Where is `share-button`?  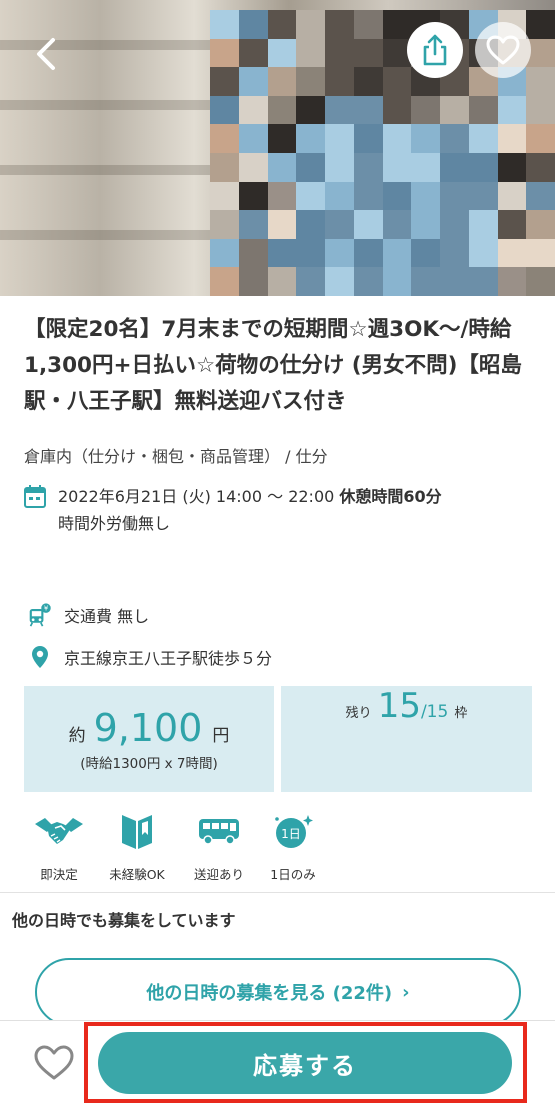 share-button is located at coordinates (435, 50).